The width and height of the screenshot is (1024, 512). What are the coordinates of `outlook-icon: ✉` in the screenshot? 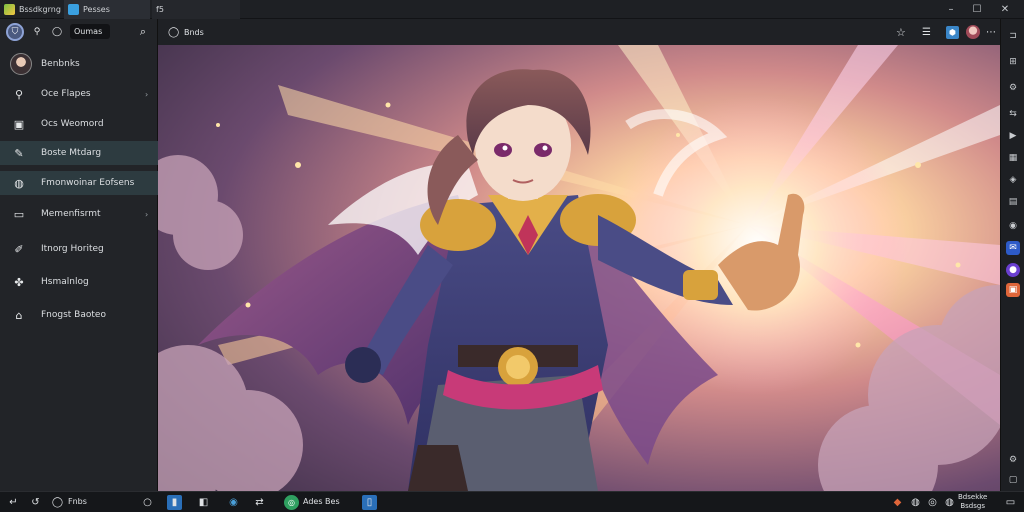 It's located at (1013, 248).